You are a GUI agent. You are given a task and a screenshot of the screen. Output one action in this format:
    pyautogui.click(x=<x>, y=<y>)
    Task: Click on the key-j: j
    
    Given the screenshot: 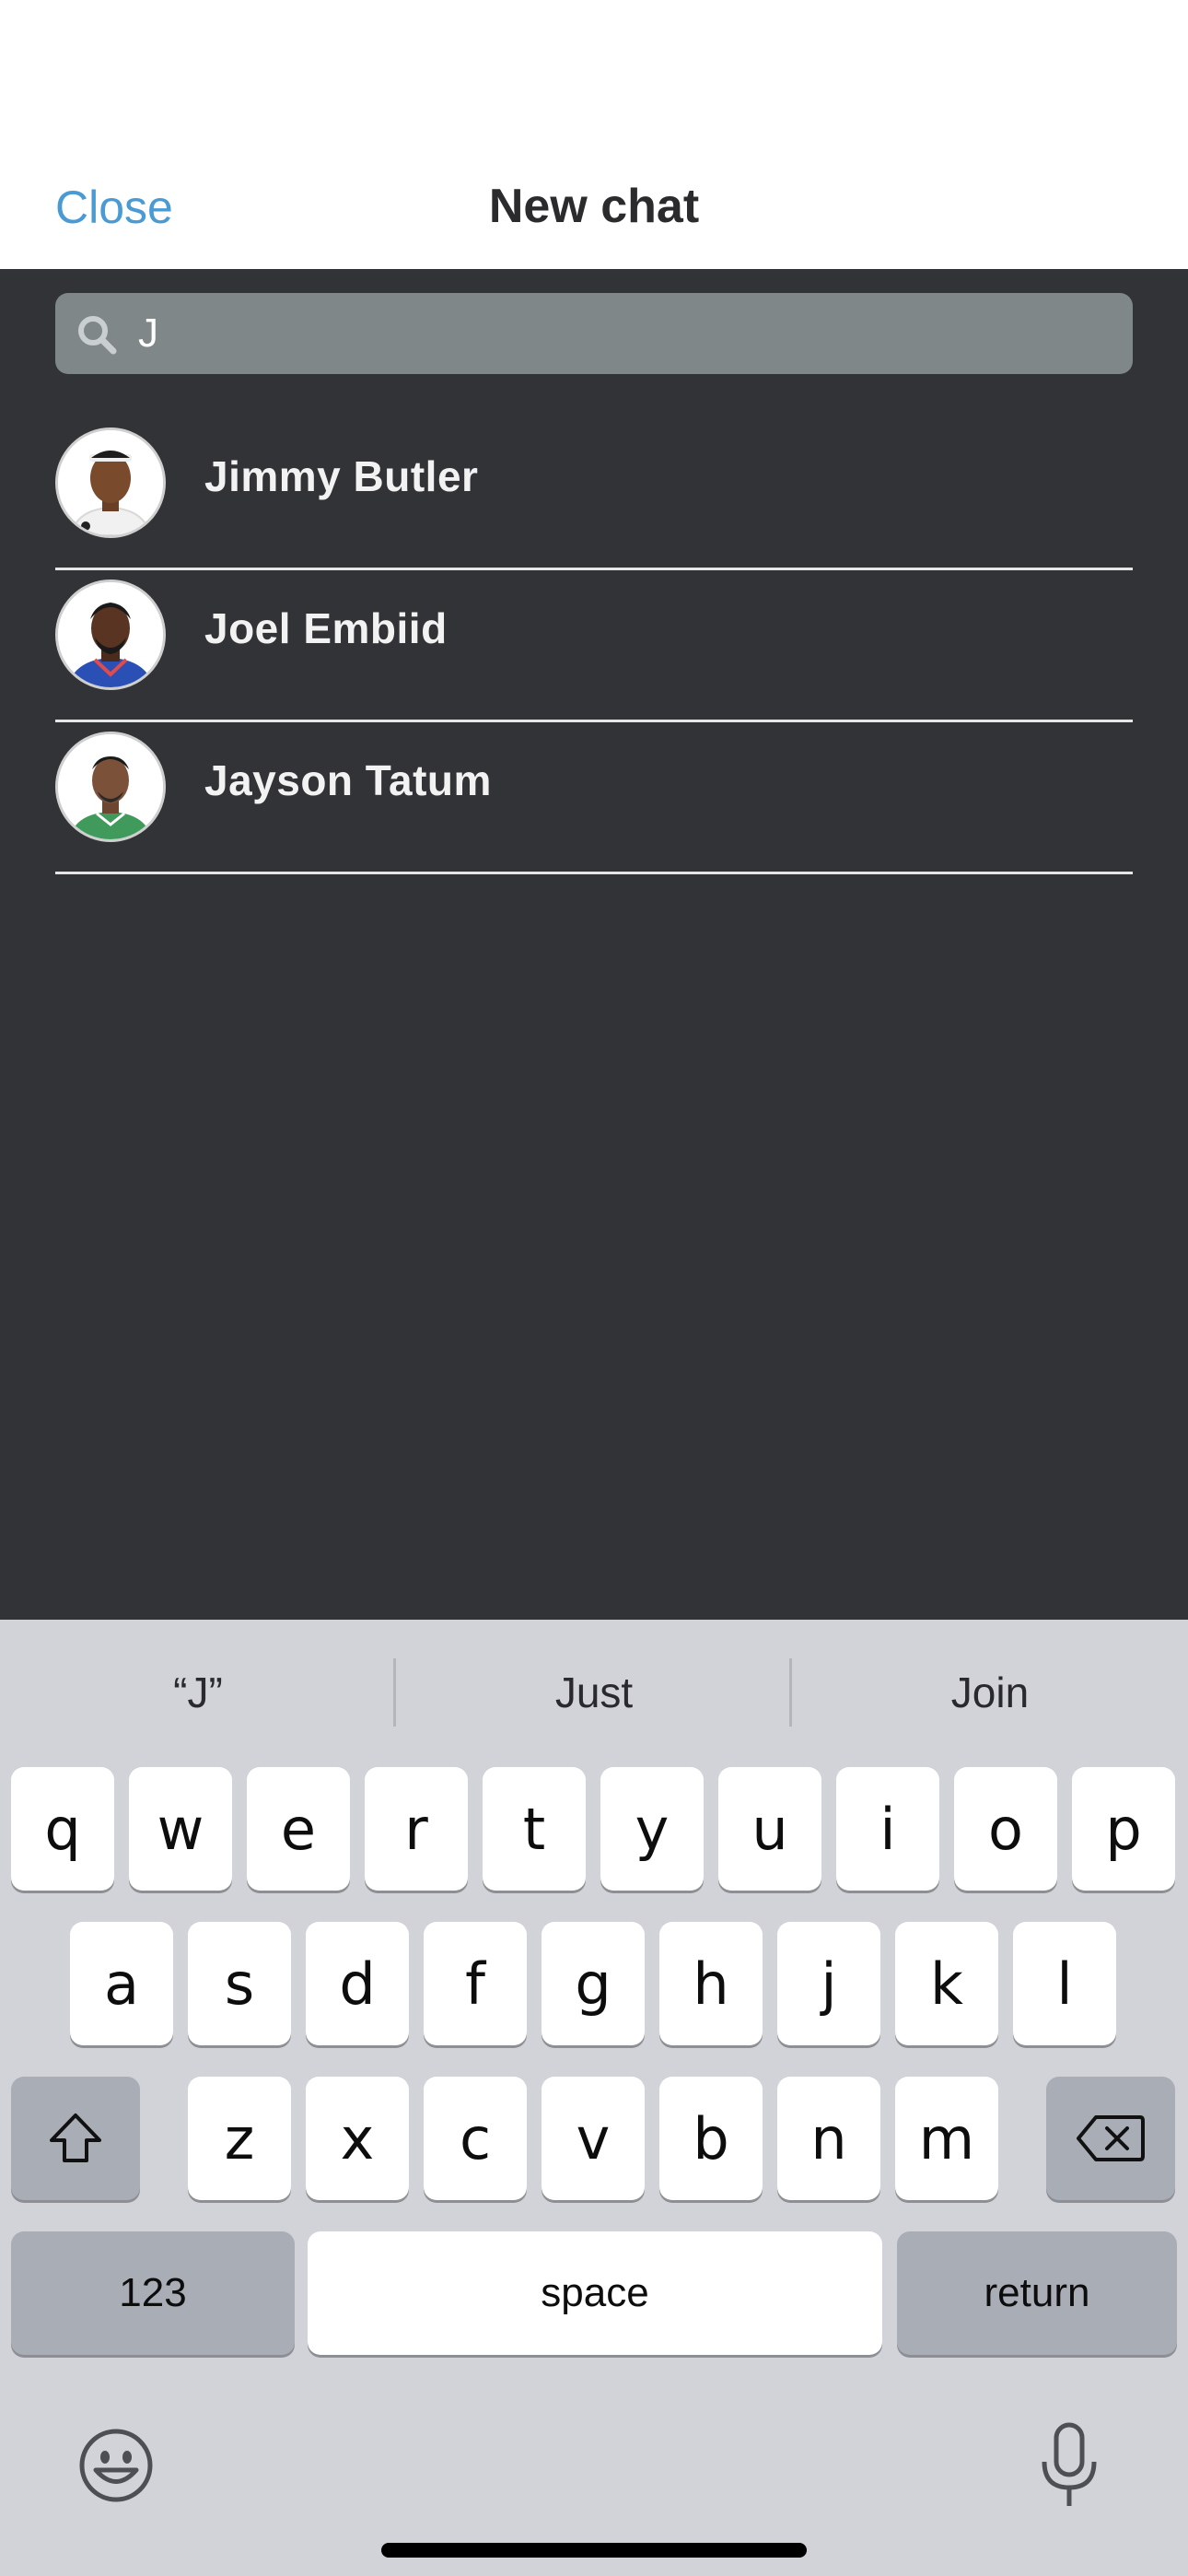 What is the action you would take?
    pyautogui.click(x=828, y=1983)
    